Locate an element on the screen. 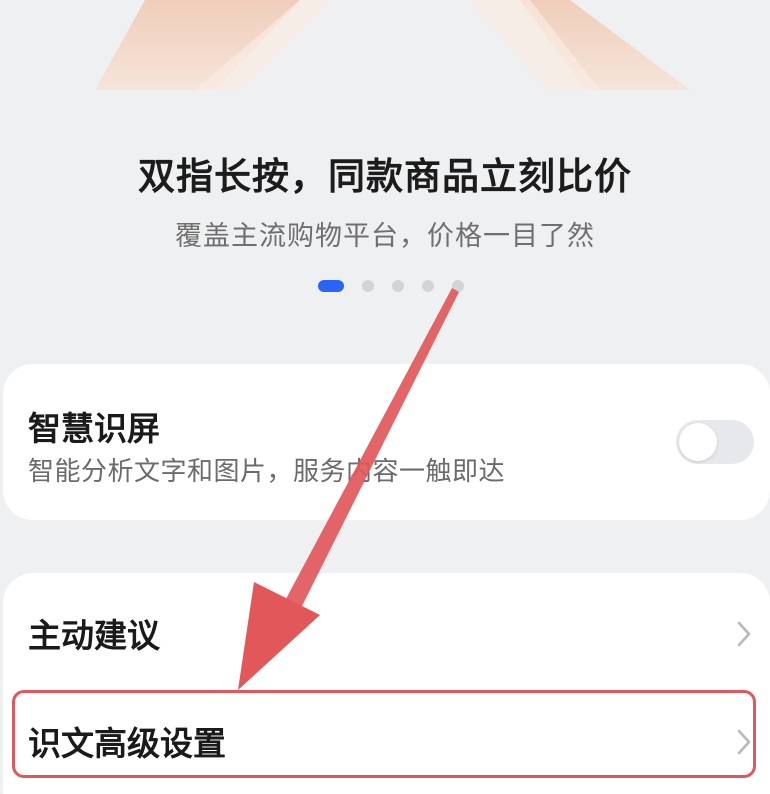  smart-screen-description: 智能分析文字和图片，服务内容一触即达 is located at coordinates (267, 472).